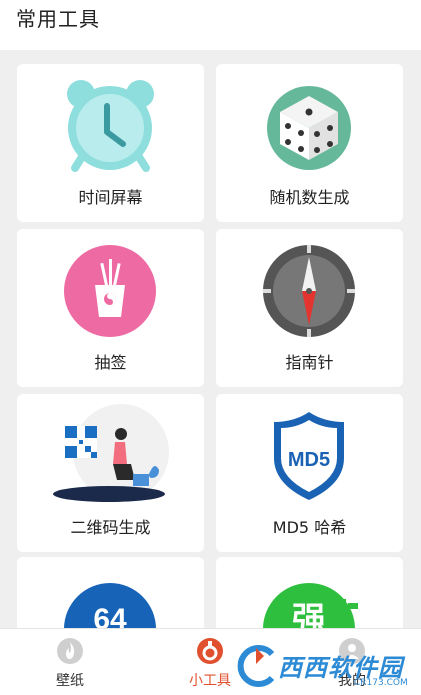 The image size is (421, 695). I want to click on tool-card-time-screen: 时间屏幕, so click(110, 143).